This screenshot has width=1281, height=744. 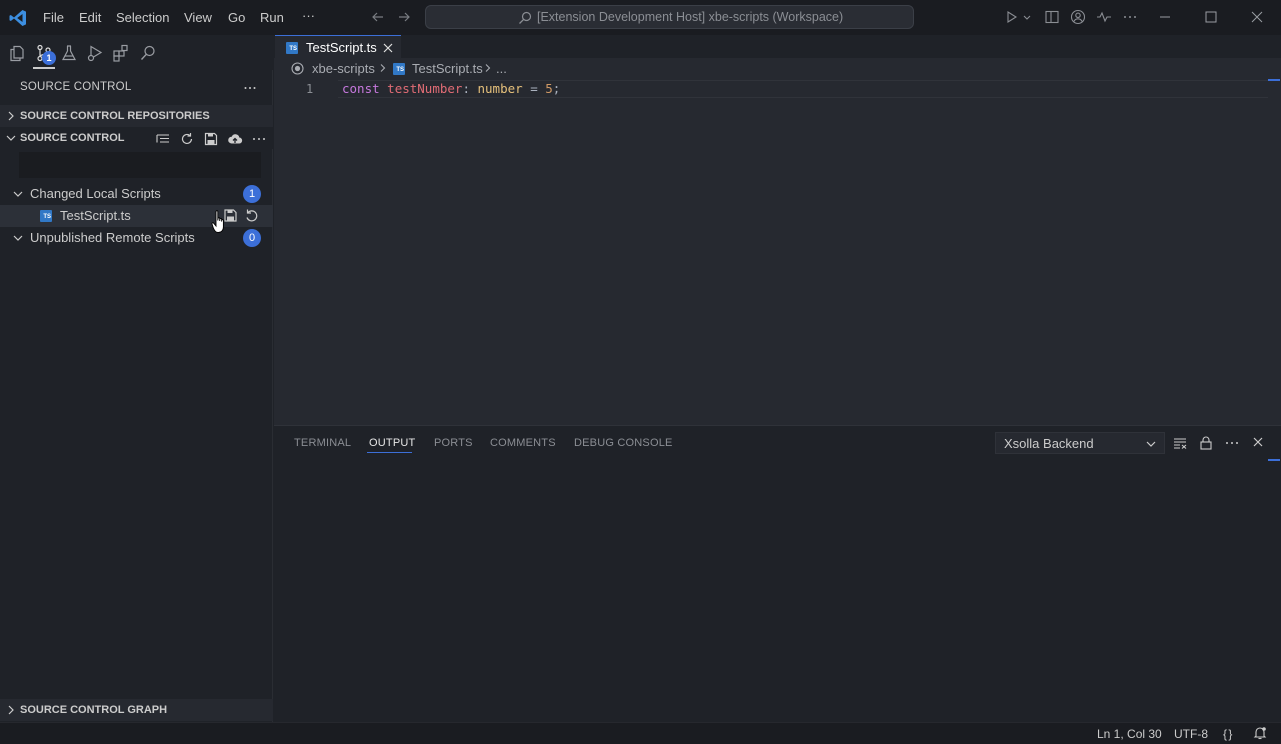 I want to click on hand-pointer-cursor-icon, so click(x=217, y=221).